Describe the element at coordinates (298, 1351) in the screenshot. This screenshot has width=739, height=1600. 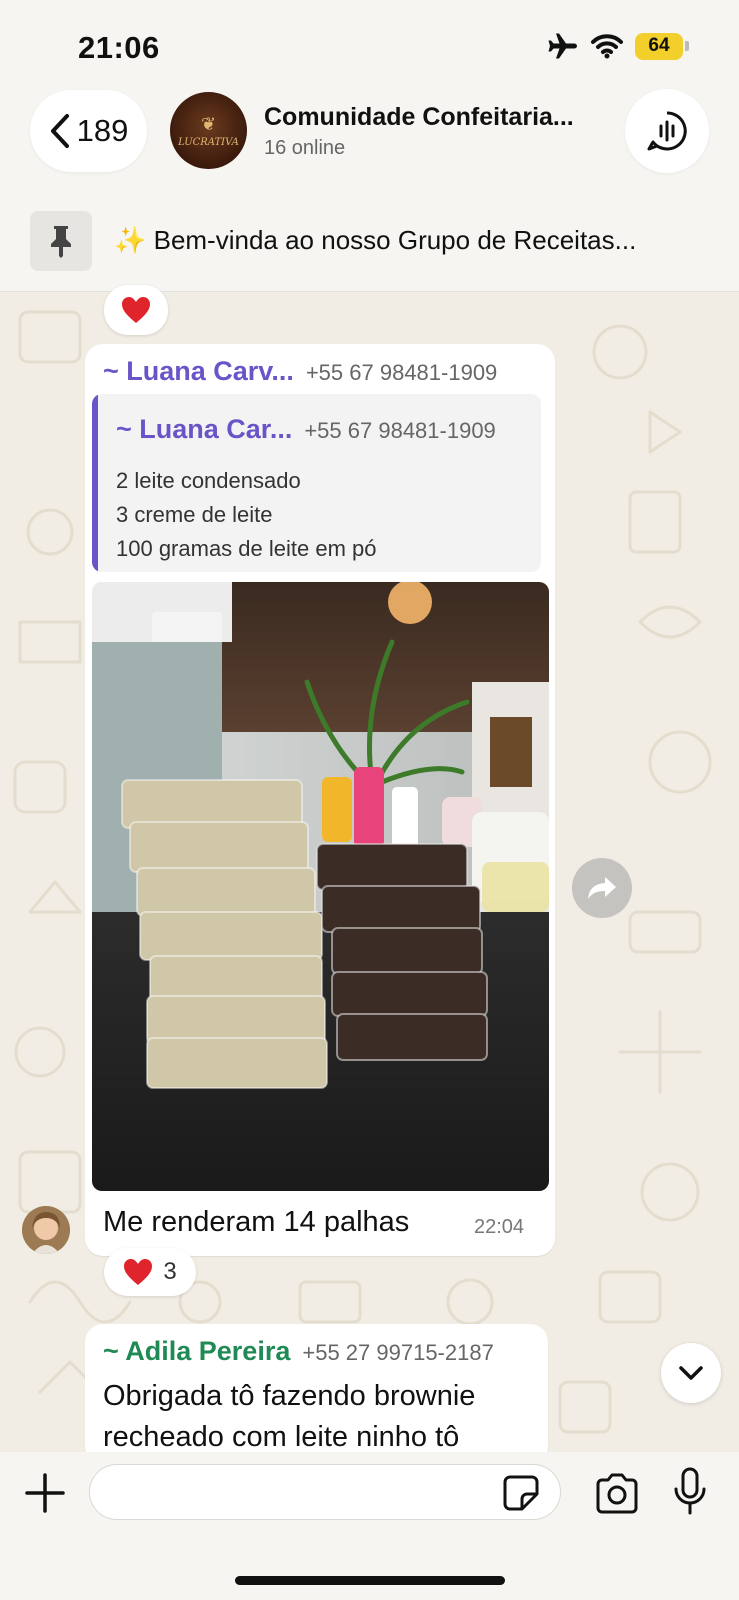
I see `sender-line: ~ Adila Pereira +55 27 99715-2187` at that location.